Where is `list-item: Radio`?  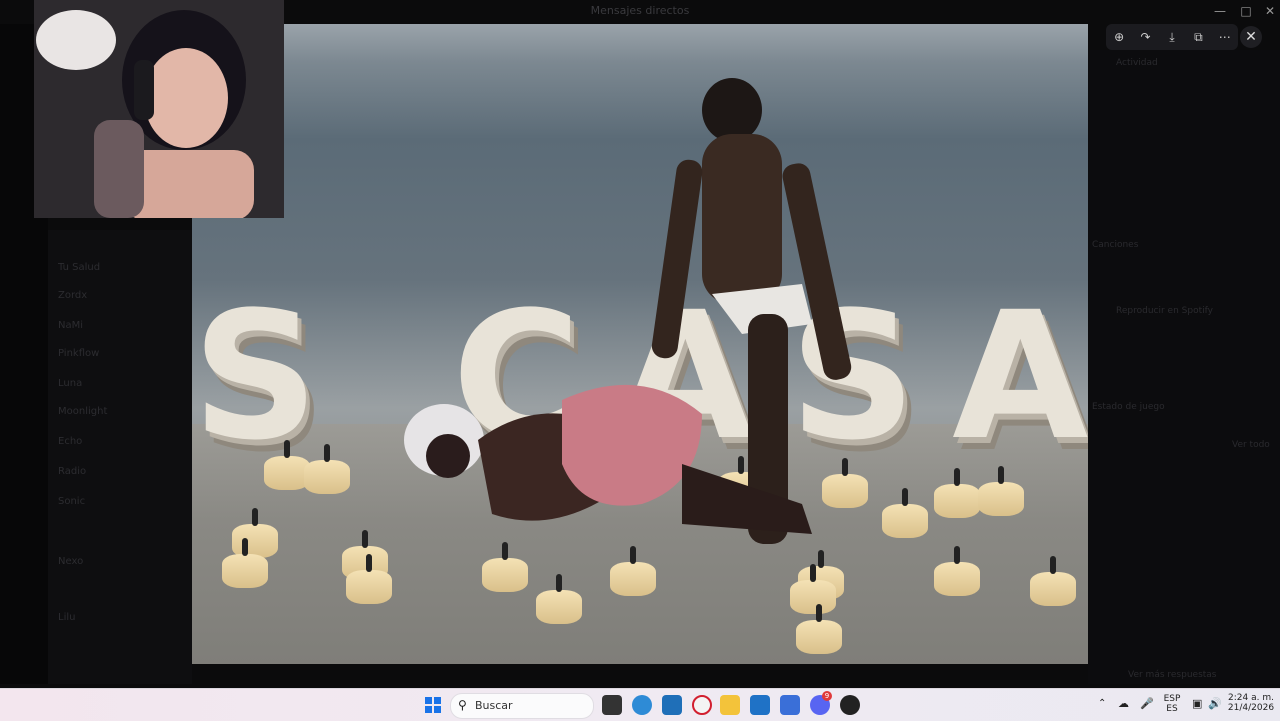
list-item: Radio is located at coordinates (118, 473).